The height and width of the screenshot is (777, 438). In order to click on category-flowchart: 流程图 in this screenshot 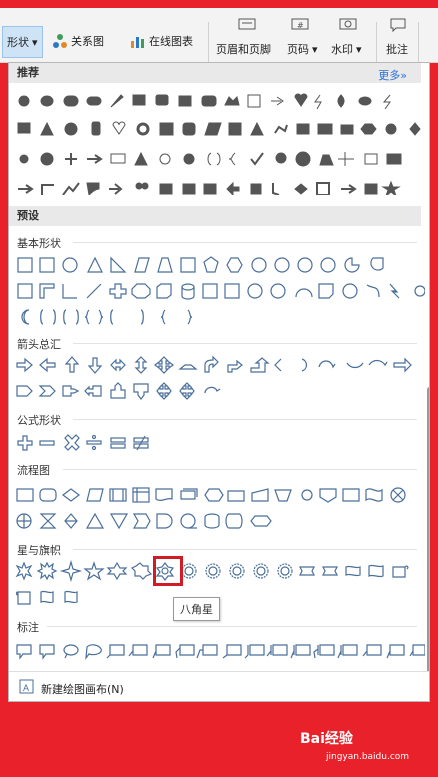, I will do `click(33, 470)`.